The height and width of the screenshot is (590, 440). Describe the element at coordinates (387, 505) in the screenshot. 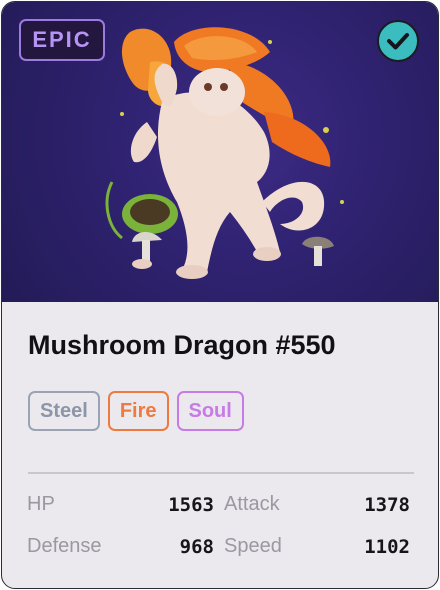

I see `stat-value-attack: 1378` at that location.